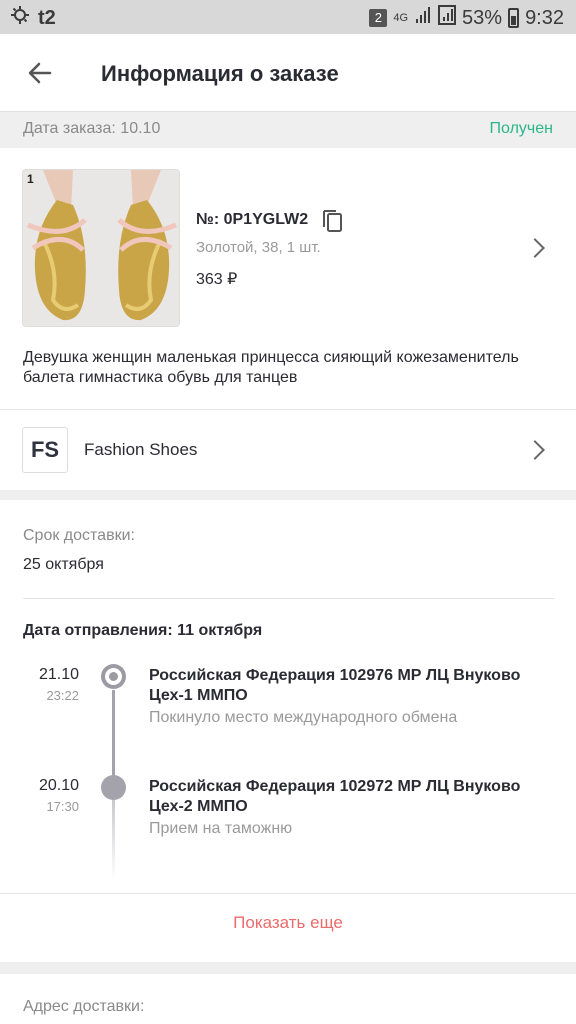 The image size is (576, 1024). I want to click on order-status: Получен, so click(521, 128).